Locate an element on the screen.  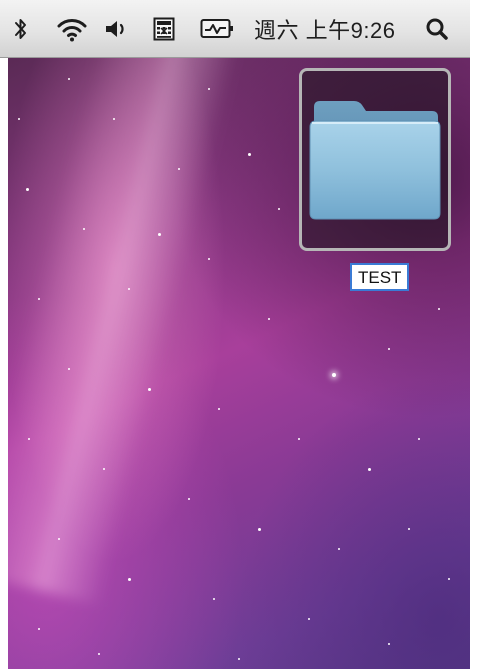
folder-selection-box is located at coordinates (375, 159).